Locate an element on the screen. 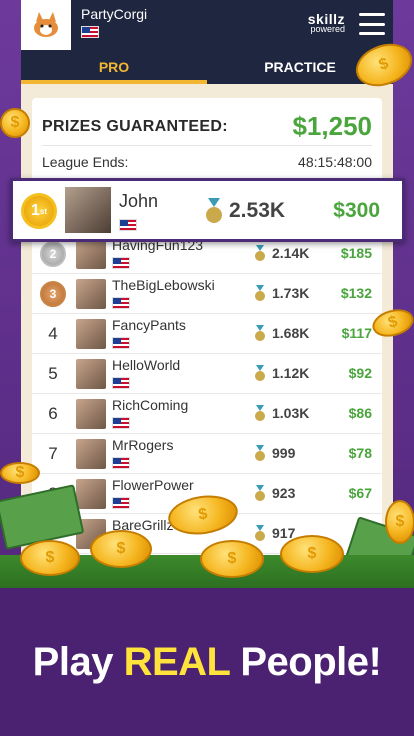 This screenshot has width=414, height=736. rank-number: 7 is located at coordinates (53, 453).